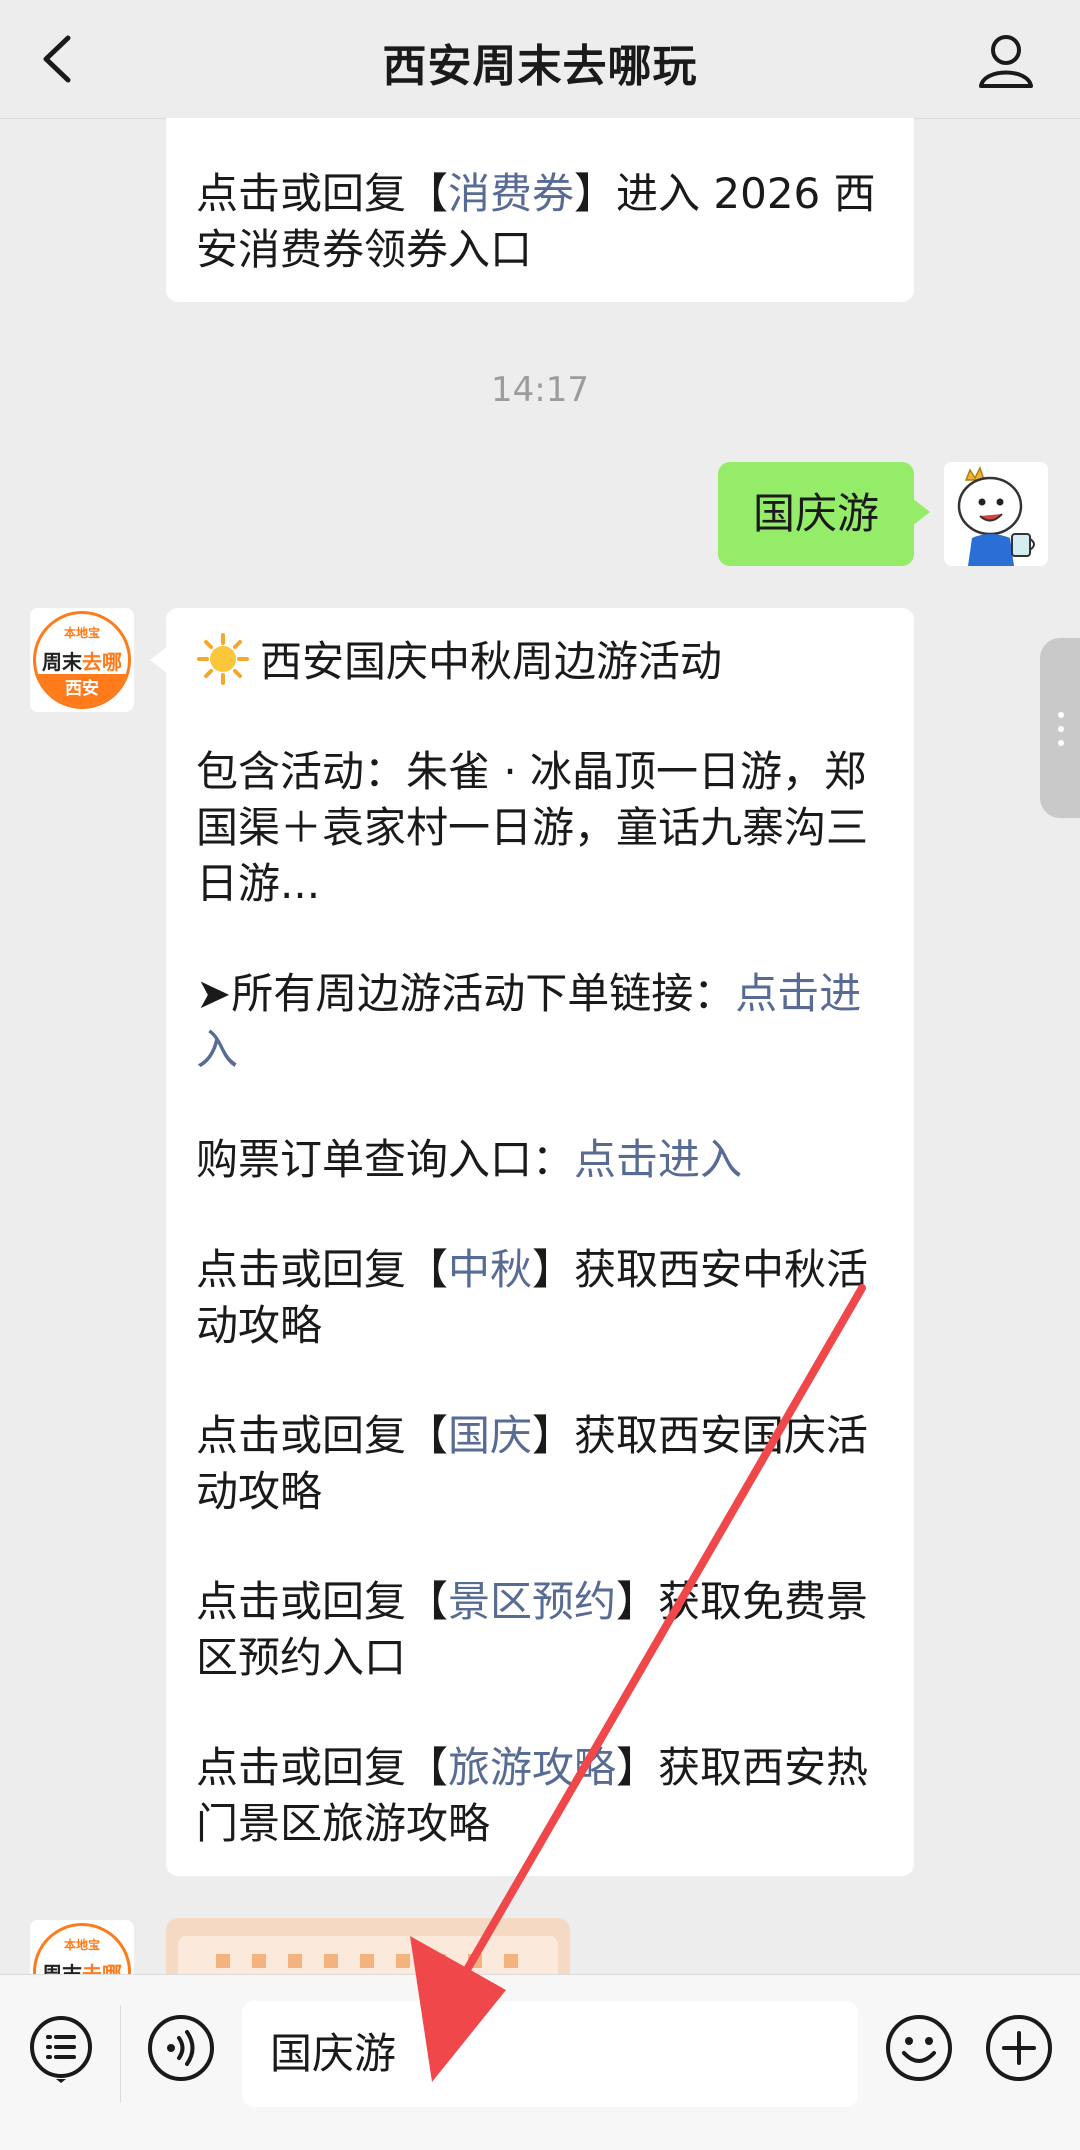 The width and height of the screenshot is (1080, 2150). Describe the element at coordinates (824, 514) in the screenshot. I see `sent-message-bubble: 国庆游` at that location.